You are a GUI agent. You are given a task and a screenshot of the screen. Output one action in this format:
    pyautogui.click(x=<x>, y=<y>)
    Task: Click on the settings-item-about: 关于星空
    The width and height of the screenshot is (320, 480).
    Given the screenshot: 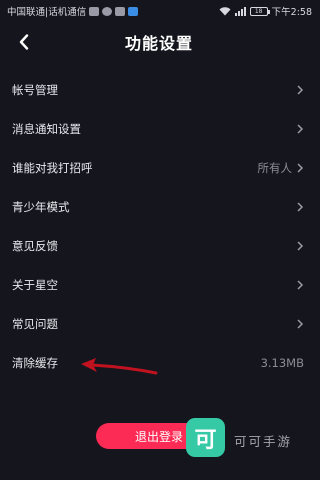 What is the action you would take?
    pyautogui.click(x=159, y=284)
    